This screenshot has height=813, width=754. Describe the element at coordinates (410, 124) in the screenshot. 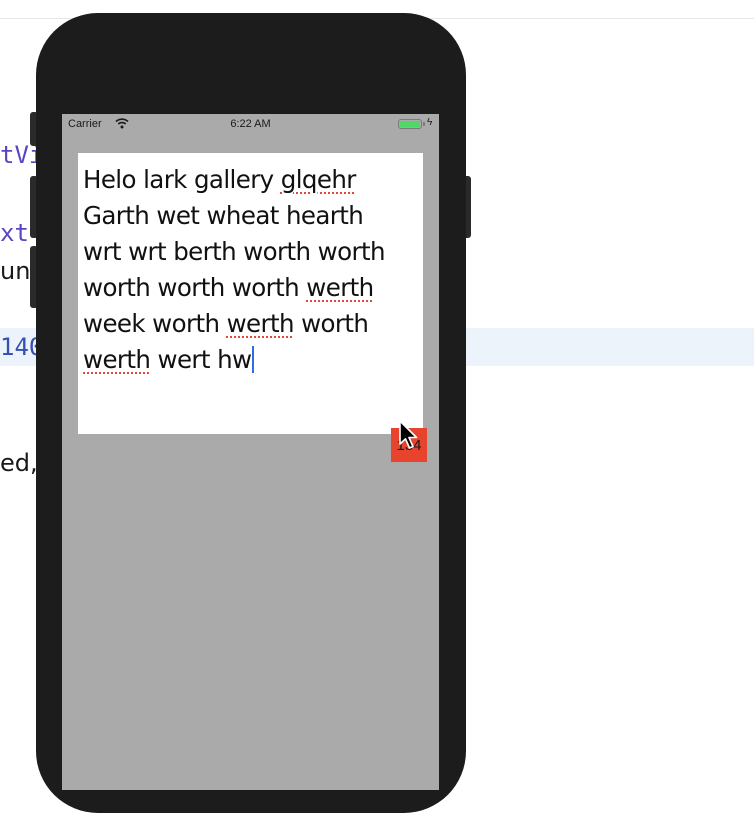

I see `battery-icon` at that location.